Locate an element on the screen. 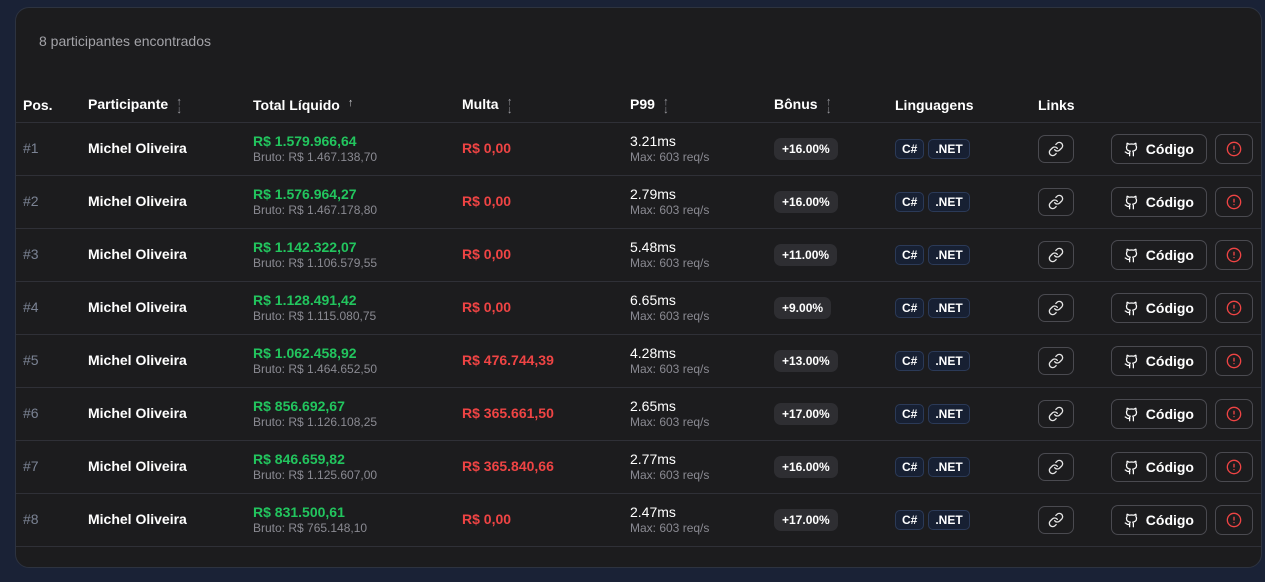 This screenshot has width=1265, height=582. header-total: Total Líquido ↑ is located at coordinates (357, 105).